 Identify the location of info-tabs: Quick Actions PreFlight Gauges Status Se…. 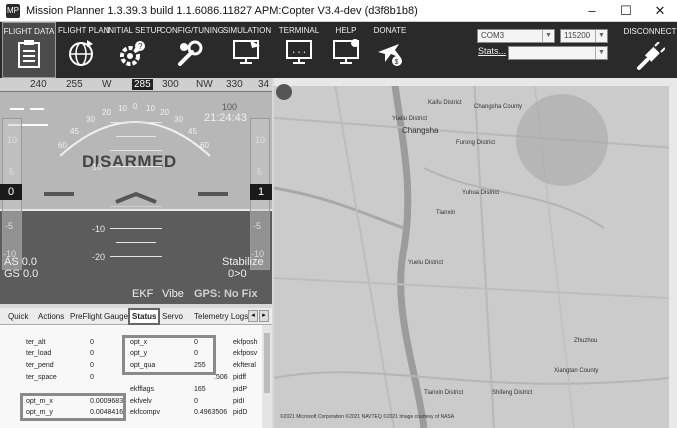
(136, 316).